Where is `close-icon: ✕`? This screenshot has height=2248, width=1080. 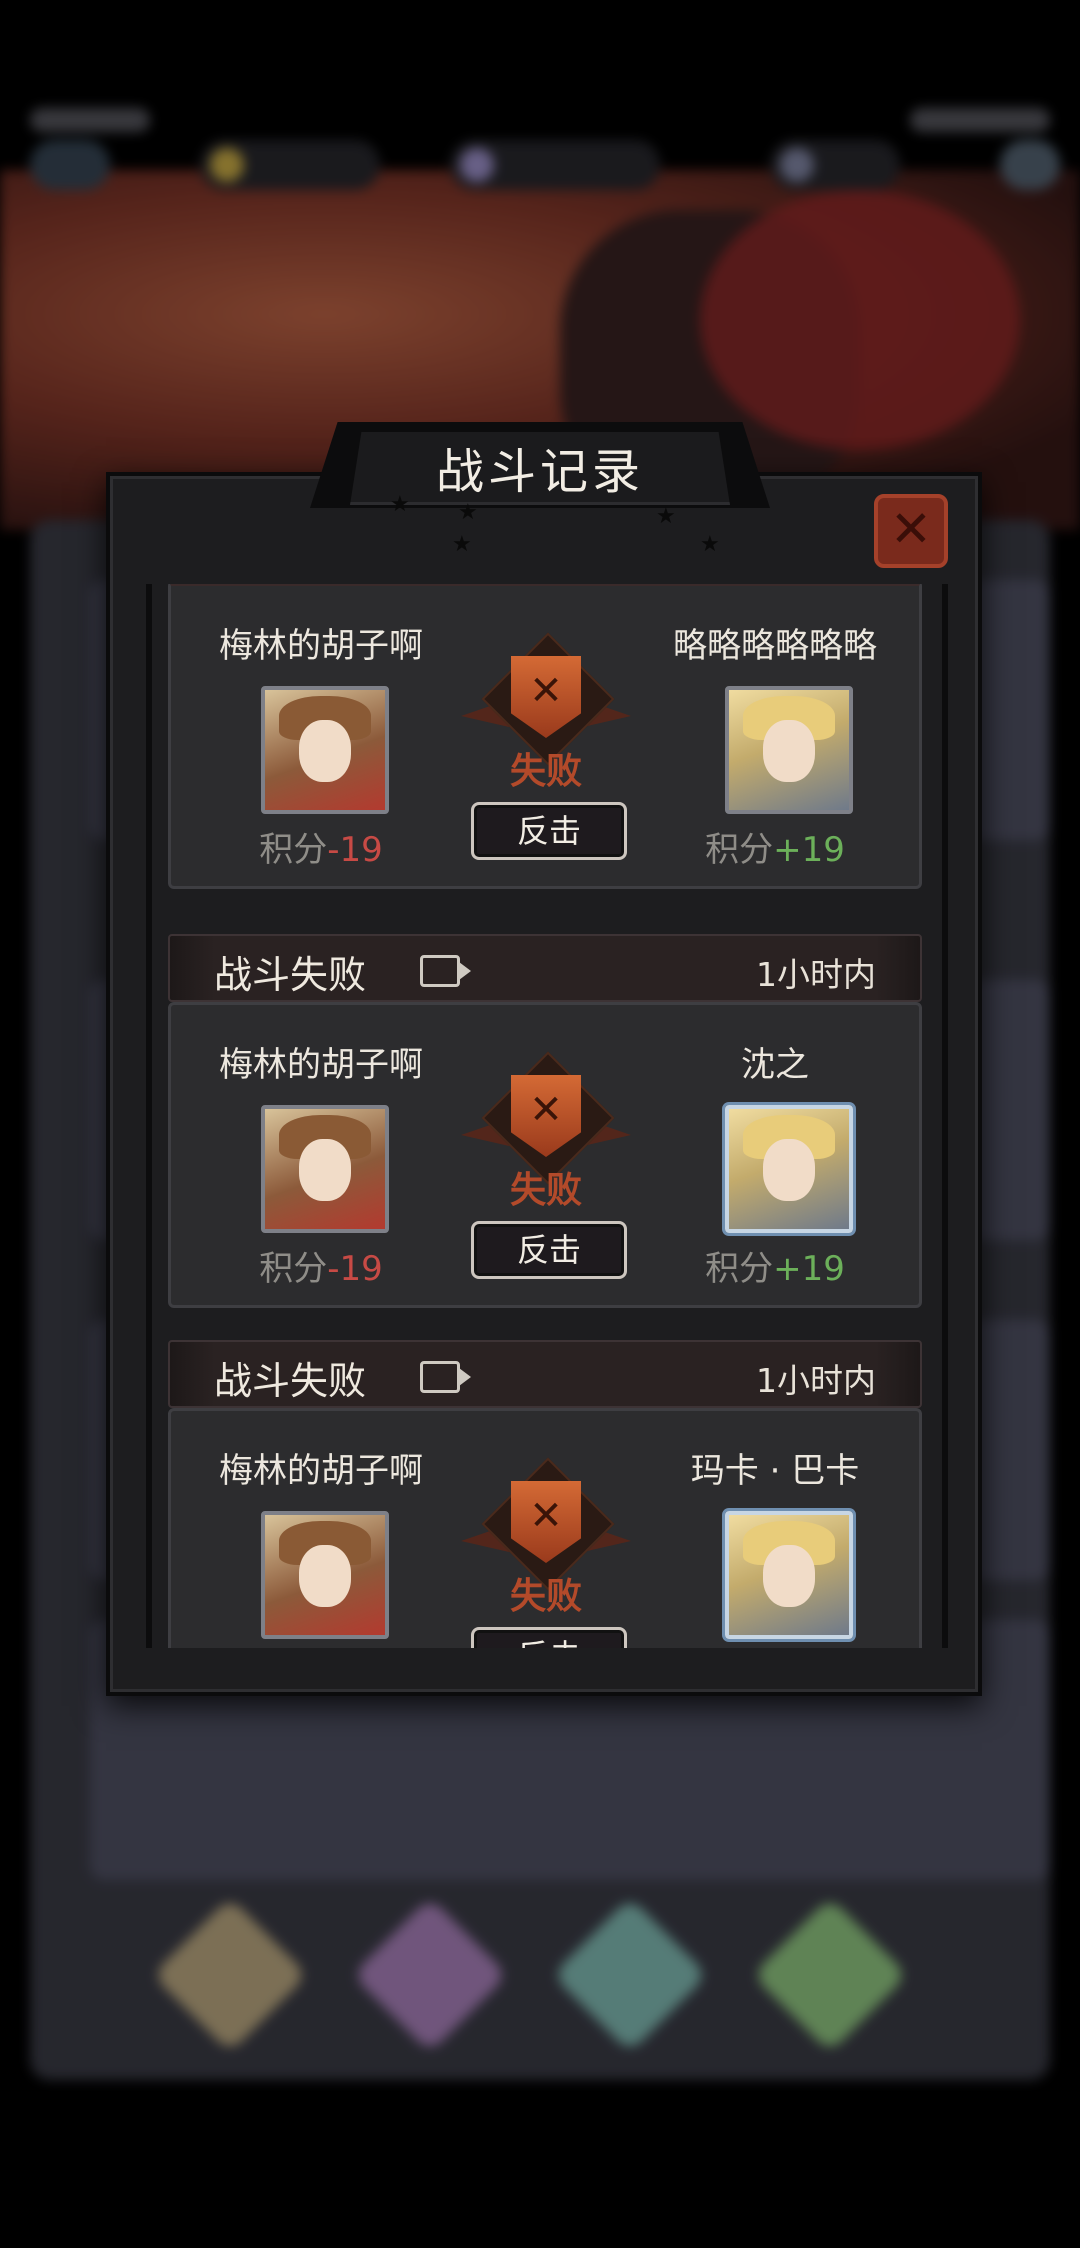
close-icon: ✕ is located at coordinates (911, 529).